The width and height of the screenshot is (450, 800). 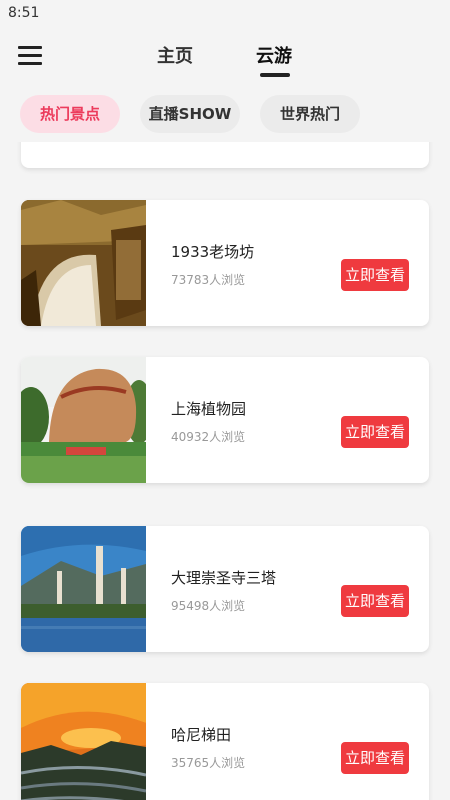 I want to click on list-item-partial, so click(x=225, y=155).